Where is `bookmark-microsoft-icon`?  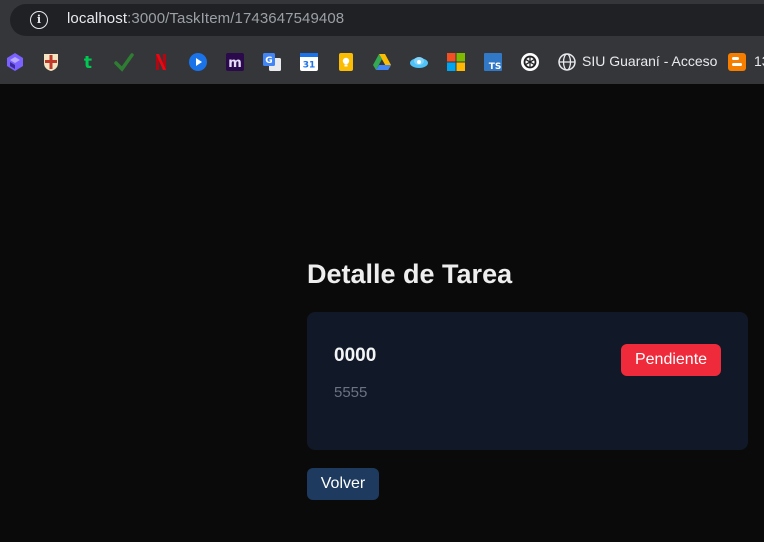 bookmark-microsoft-icon is located at coordinates (456, 62).